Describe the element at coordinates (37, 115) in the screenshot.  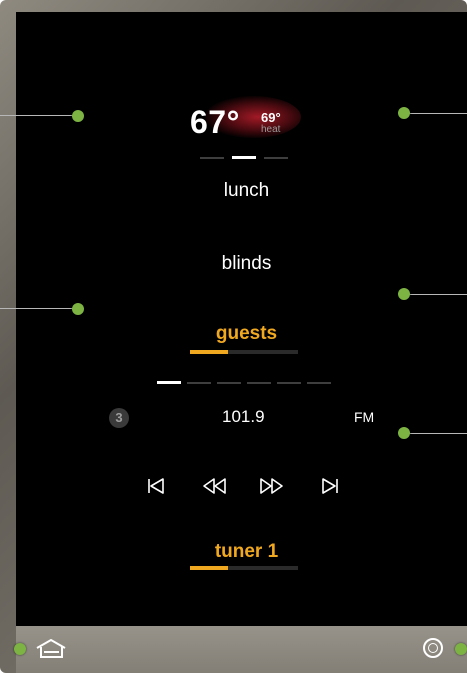
I see `callout-line-top-left` at that location.